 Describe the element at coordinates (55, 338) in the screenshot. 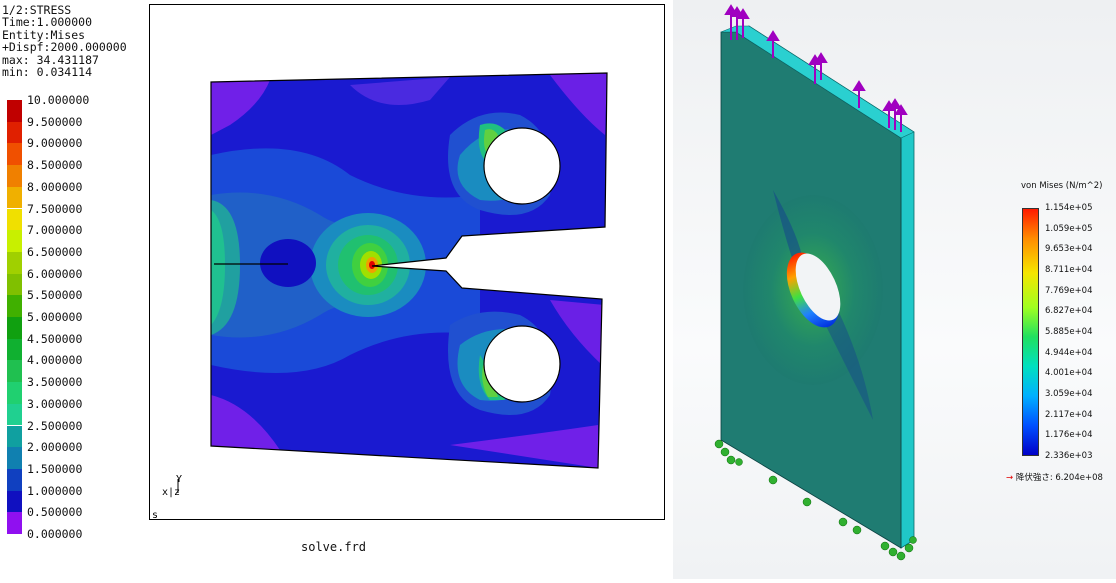

I see `legend-label: 4.500000` at that location.